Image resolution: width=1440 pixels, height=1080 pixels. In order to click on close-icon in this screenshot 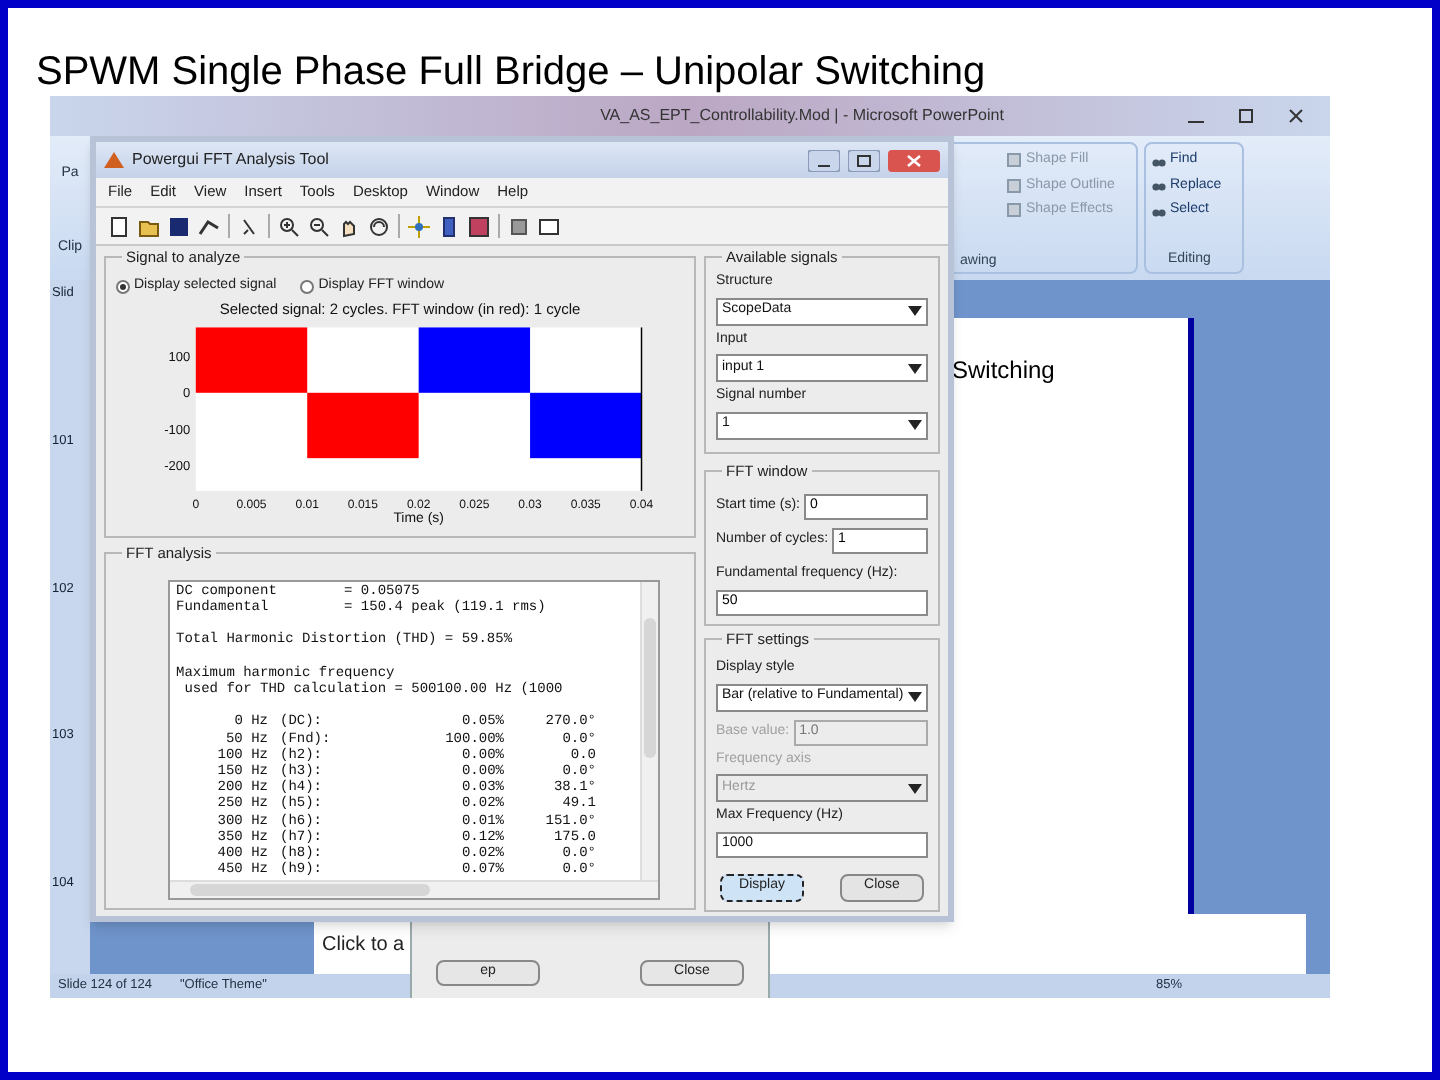, I will do `click(914, 160)`.